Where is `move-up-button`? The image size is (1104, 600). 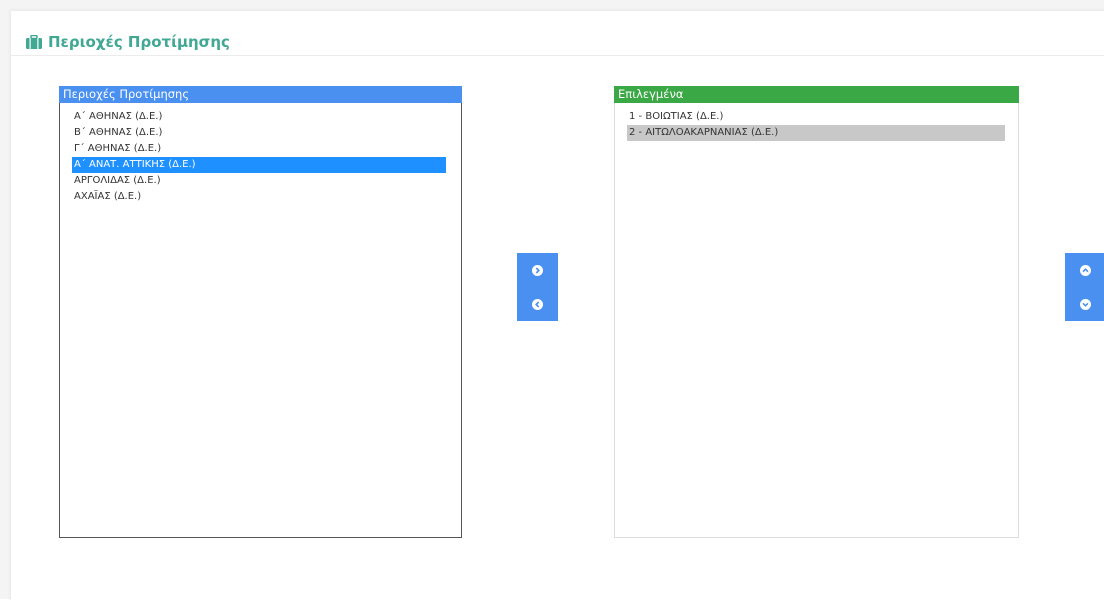
move-up-button is located at coordinates (1084, 270).